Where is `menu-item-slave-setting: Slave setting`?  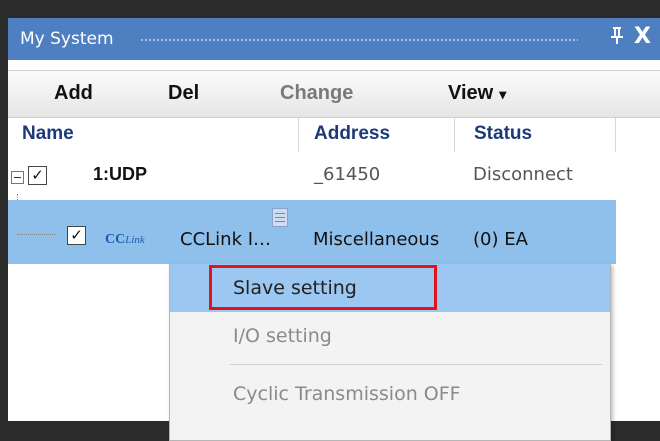 menu-item-slave-setting: Slave setting is located at coordinates (390, 288).